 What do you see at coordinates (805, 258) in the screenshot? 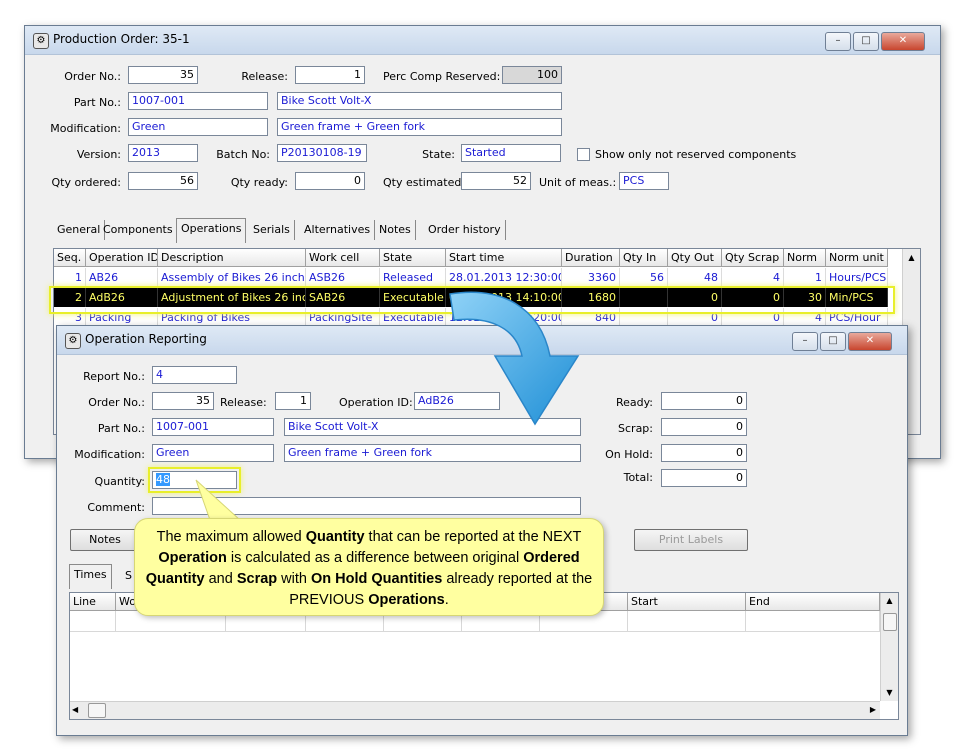
I see `column-header: Norm` at bounding box center [805, 258].